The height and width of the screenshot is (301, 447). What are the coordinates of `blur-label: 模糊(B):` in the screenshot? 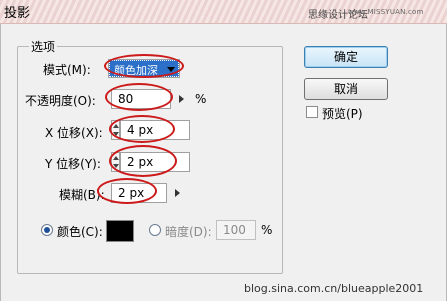 It's located at (82, 195).